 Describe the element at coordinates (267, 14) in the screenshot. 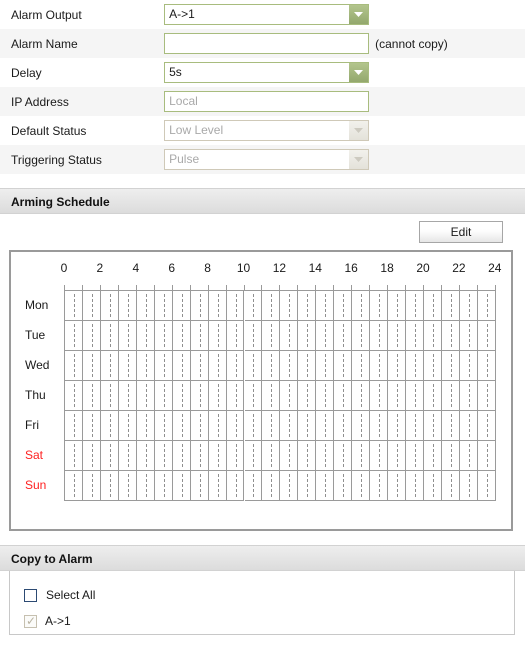

I see `alarm-output-select: A->1` at that location.